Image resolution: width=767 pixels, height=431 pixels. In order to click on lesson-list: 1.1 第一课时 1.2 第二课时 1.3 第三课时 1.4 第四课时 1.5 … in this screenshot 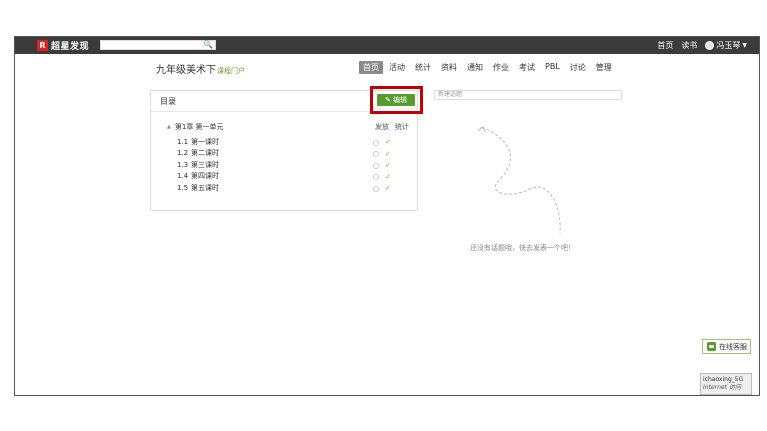, I will do `click(198, 165)`.